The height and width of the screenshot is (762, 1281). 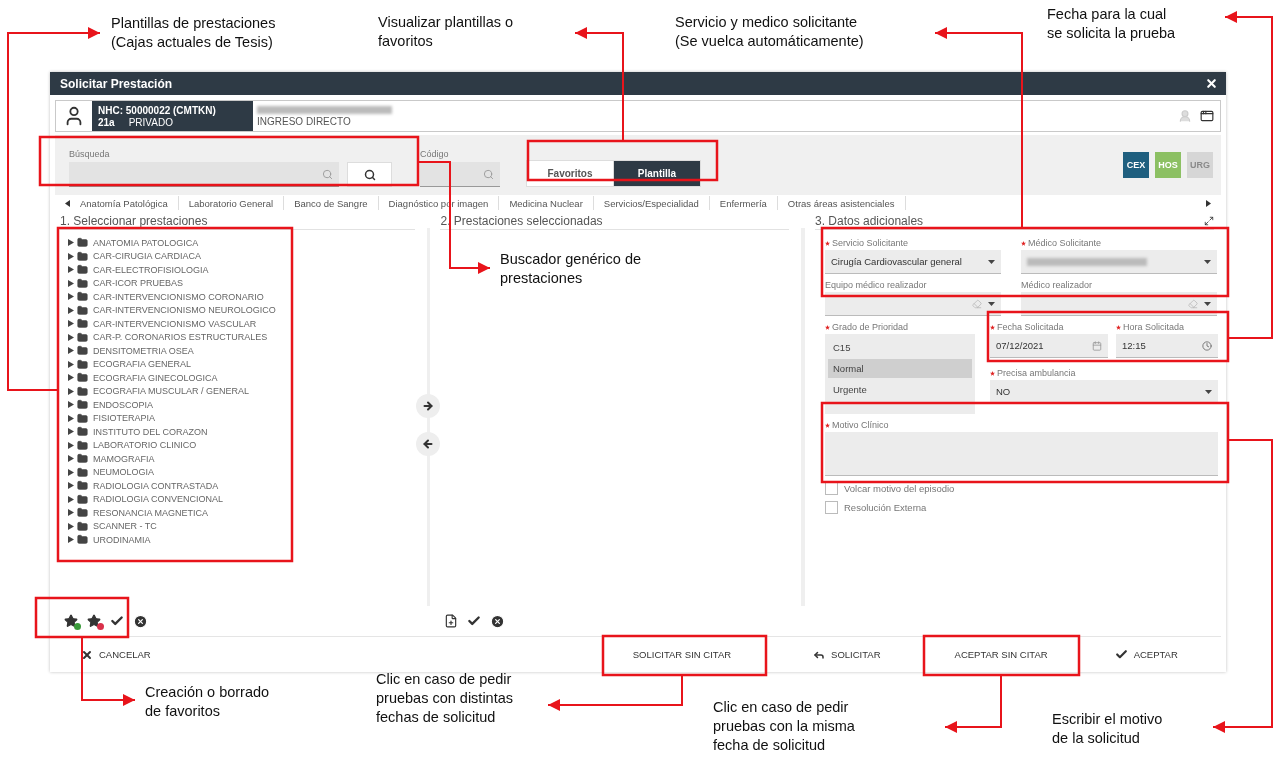 I want to click on tree-item: LABORATORIO CLINICO, so click(x=247, y=445).